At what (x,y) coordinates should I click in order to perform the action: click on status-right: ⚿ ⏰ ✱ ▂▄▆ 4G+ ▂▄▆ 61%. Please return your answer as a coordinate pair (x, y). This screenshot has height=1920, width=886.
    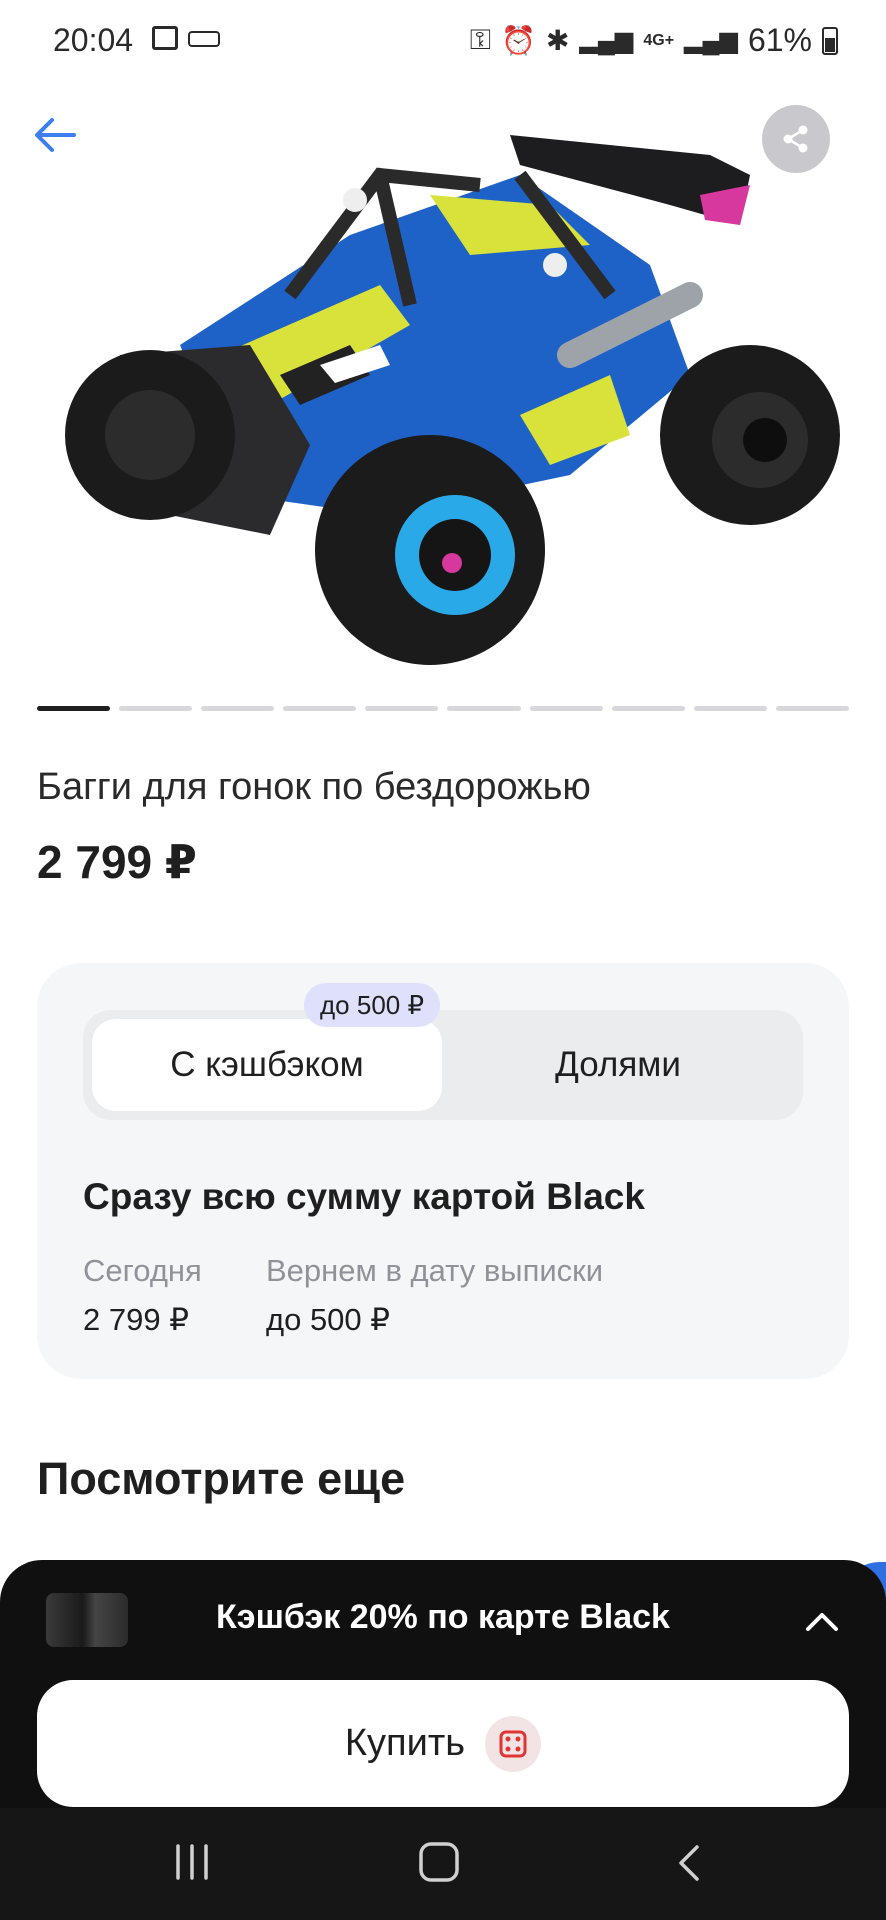
    Looking at the image, I should click on (654, 40).